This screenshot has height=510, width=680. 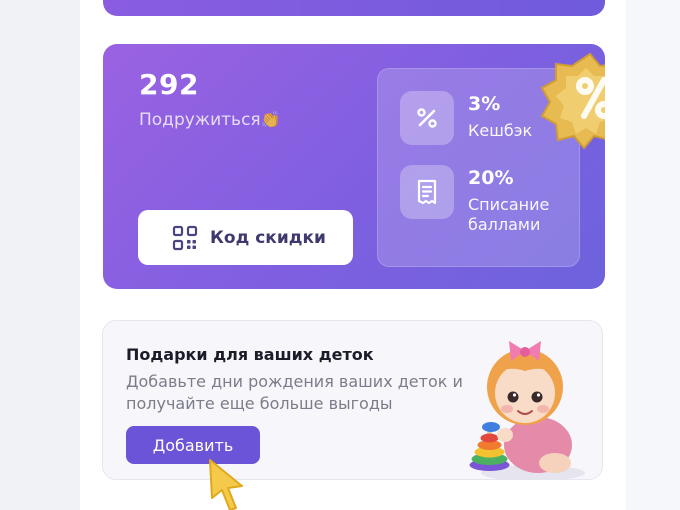 I want to click on loyalty-status-label: Подружиться, so click(x=200, y=120).